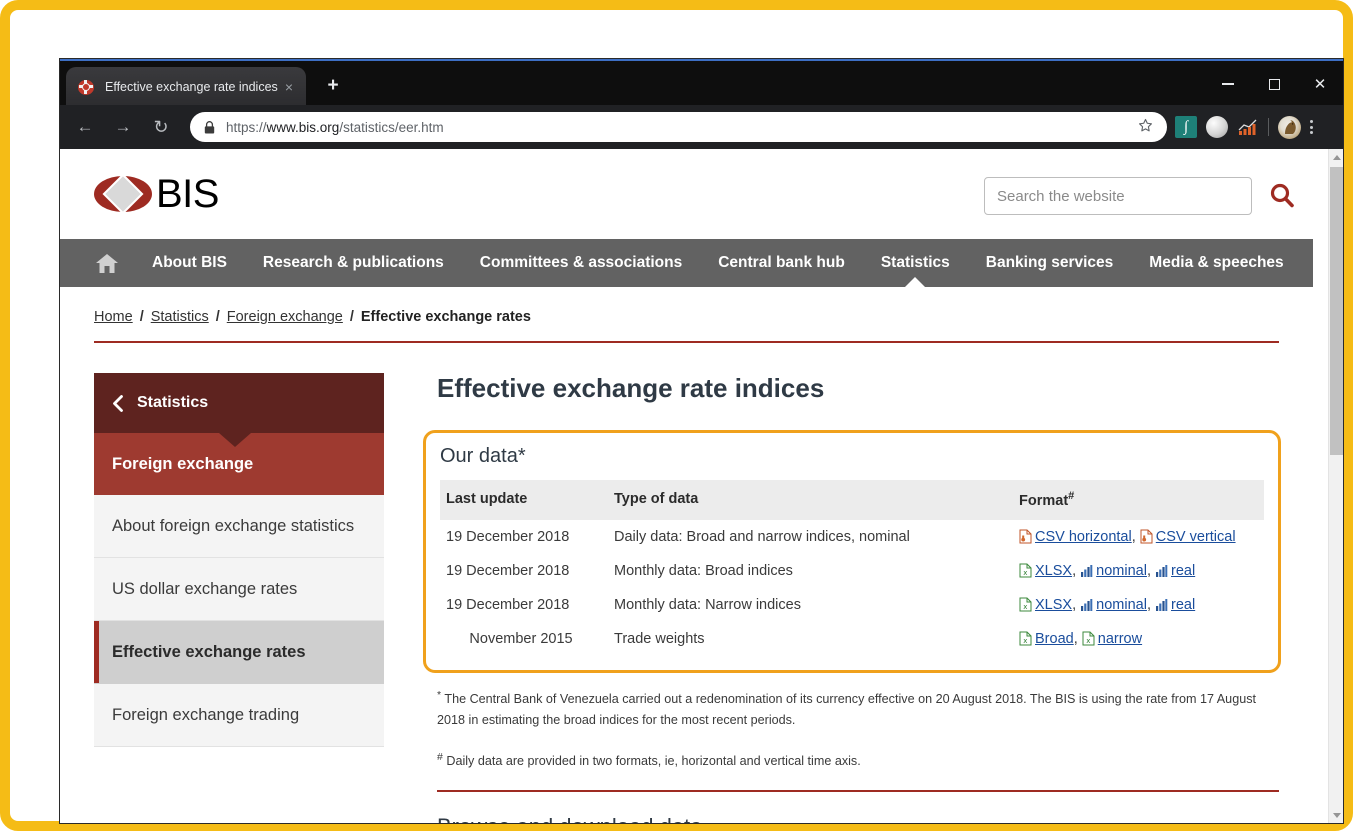  Describe the element at coordinates (1080, 639) in the screenshot. I see `format-link-group: x Broad, x narrow` at that location.